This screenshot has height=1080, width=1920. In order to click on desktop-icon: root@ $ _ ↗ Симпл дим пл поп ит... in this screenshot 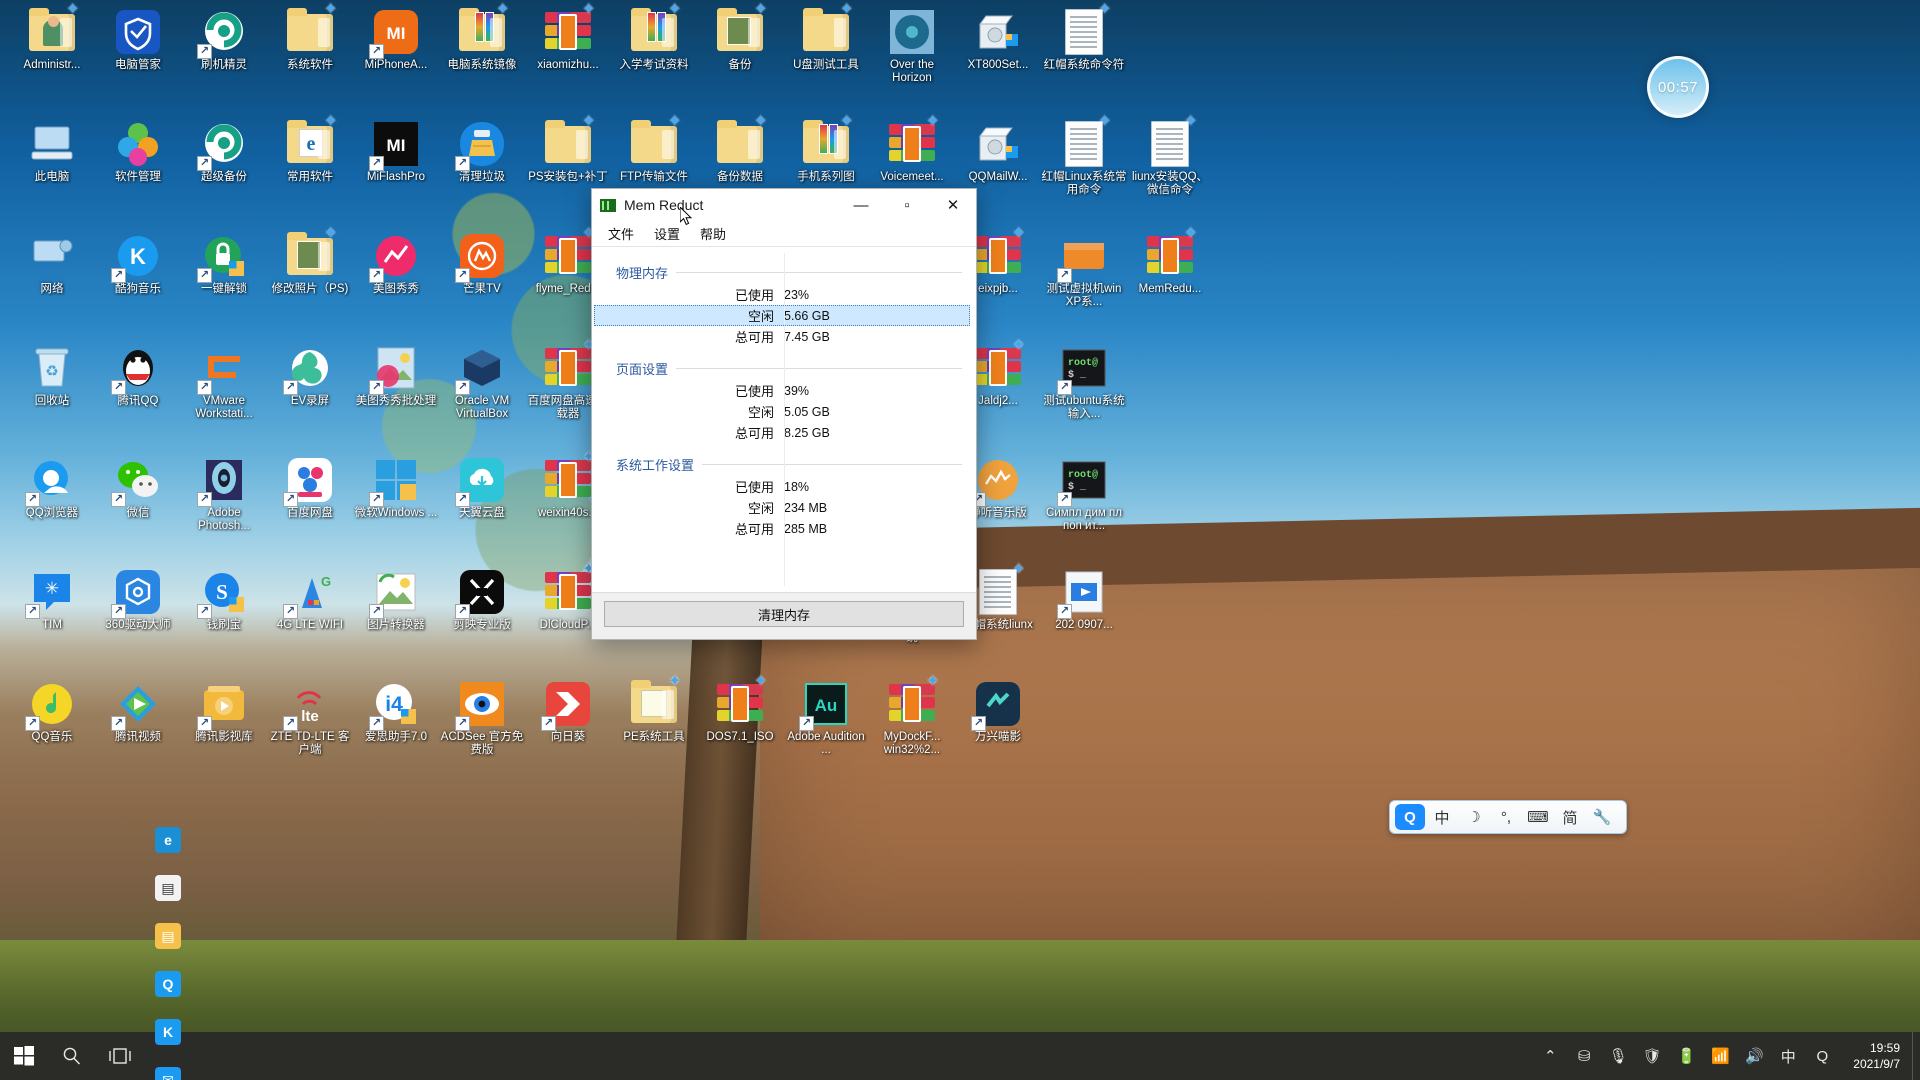, I will do `click(1084, 494)`.